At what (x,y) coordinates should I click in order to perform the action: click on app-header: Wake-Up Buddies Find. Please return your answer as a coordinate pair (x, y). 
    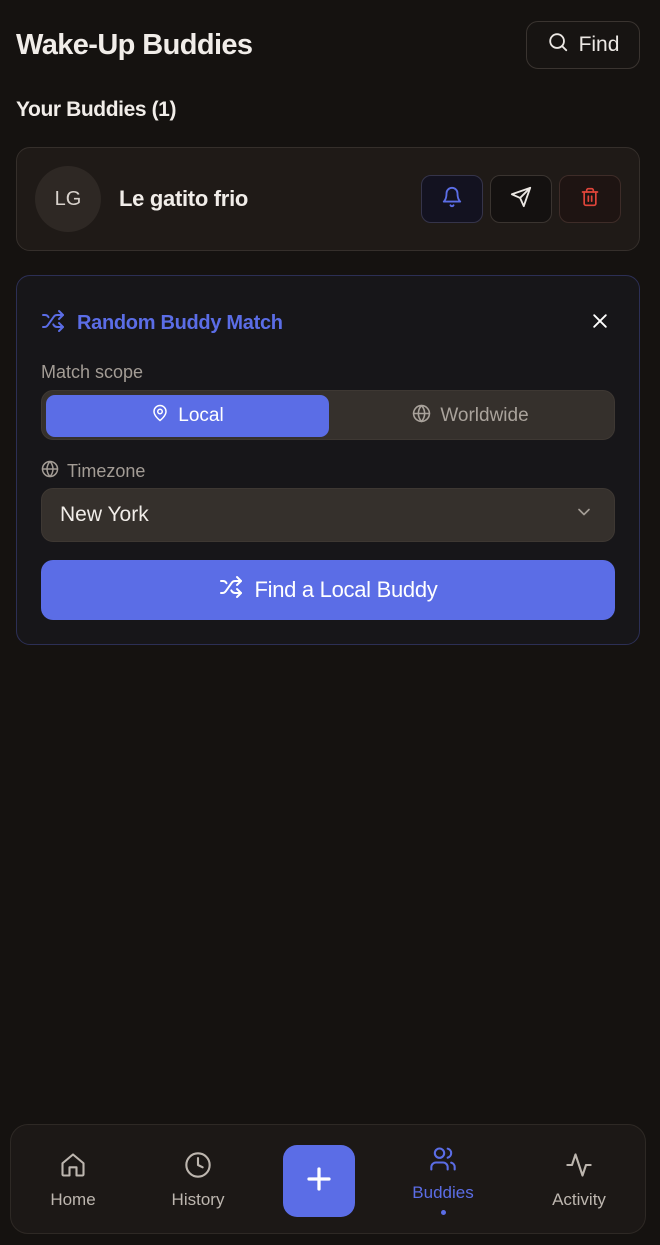
    Looking at the image, I should click on (328, 45).